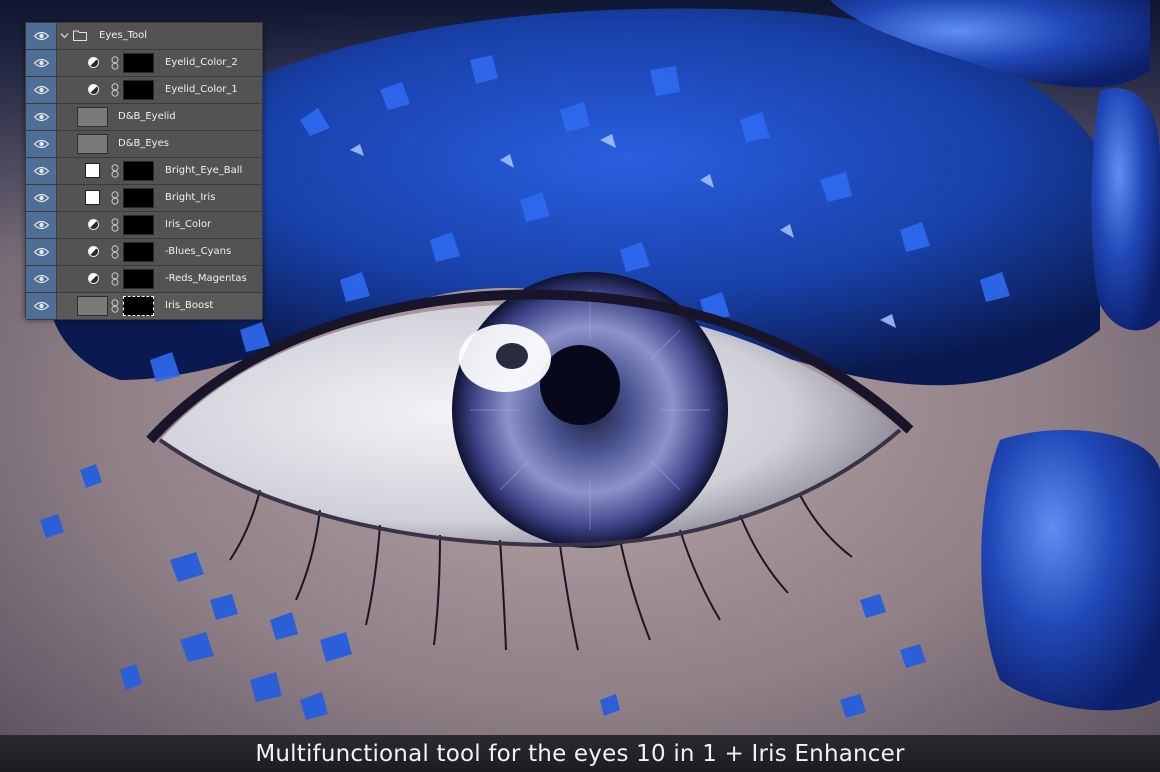  Describe the element at coordinates (189, 305) in the screenshot. I see `layer-name: Iris_Boost` at that location.